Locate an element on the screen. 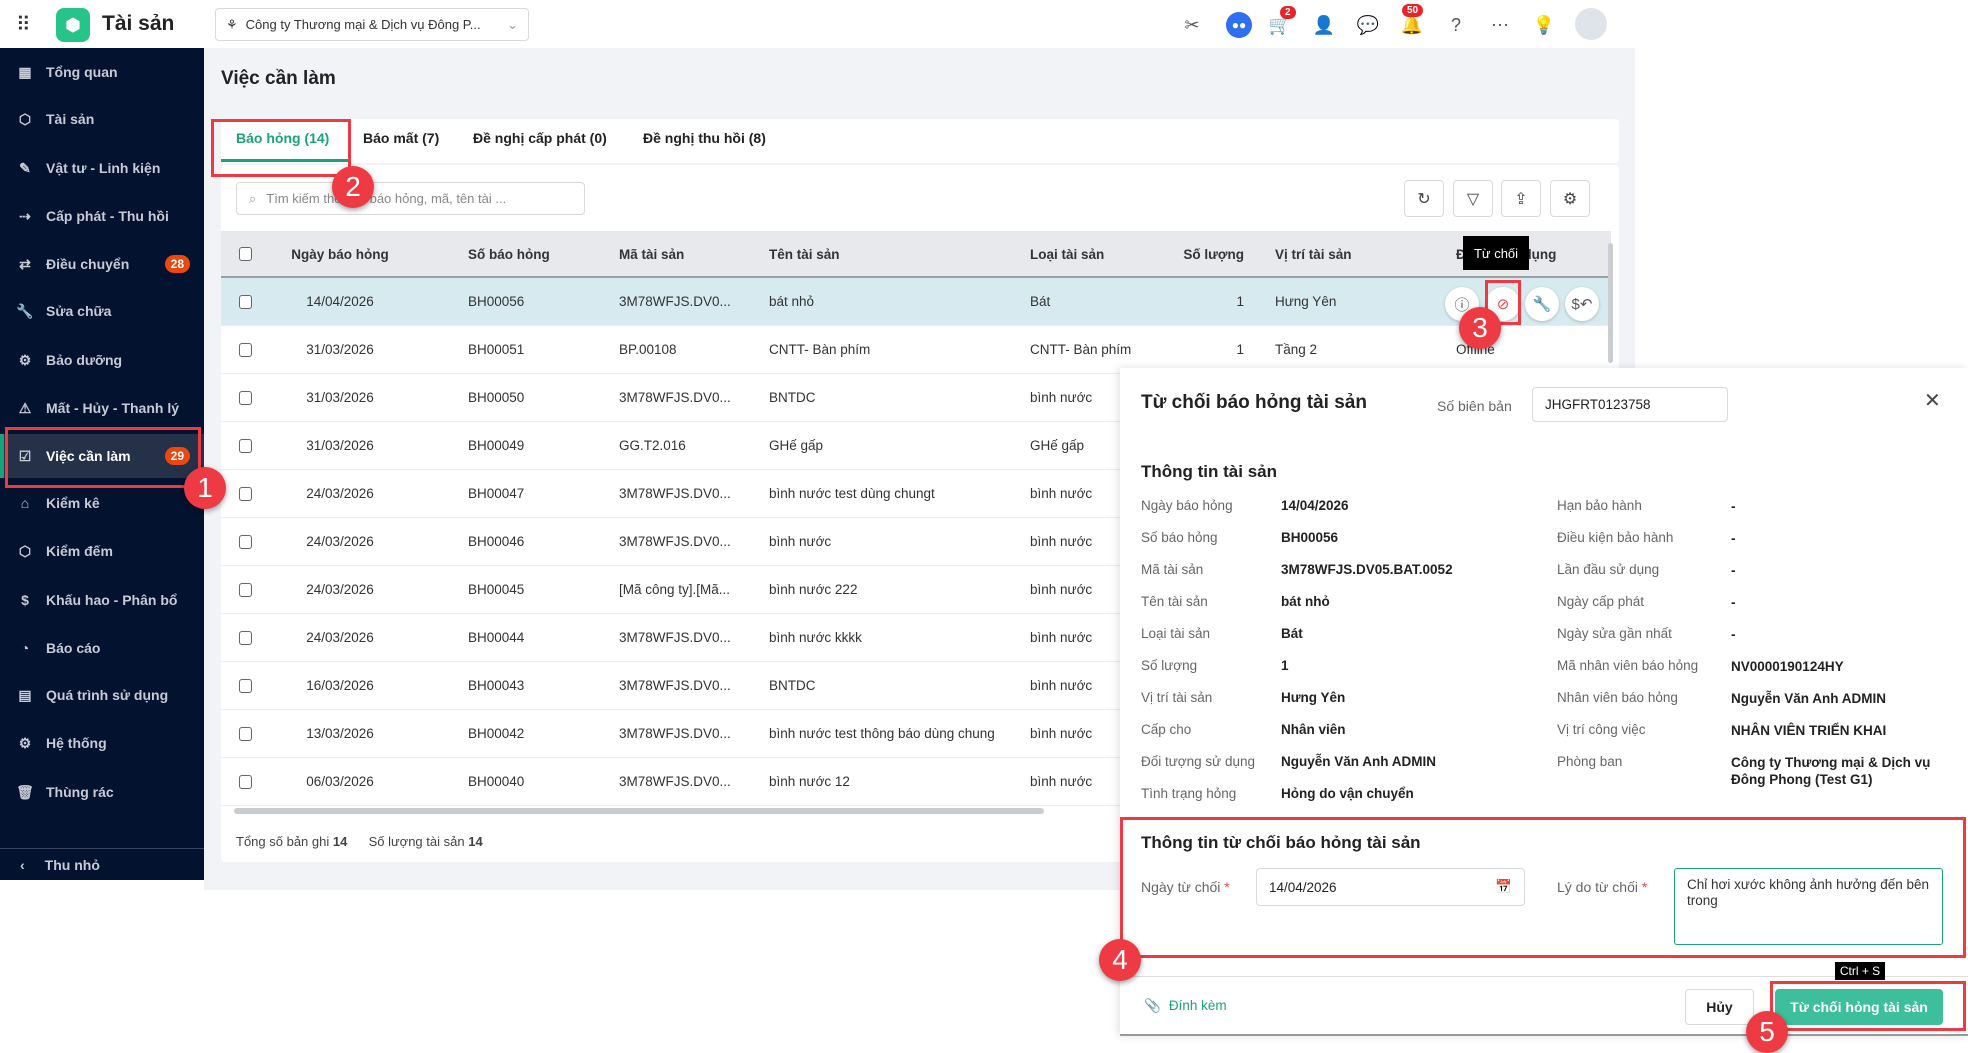 This screenshot has height=1053, width=1968. tab-bao-hong: Báo hỏng (14) is located at coordinates (282, 138).